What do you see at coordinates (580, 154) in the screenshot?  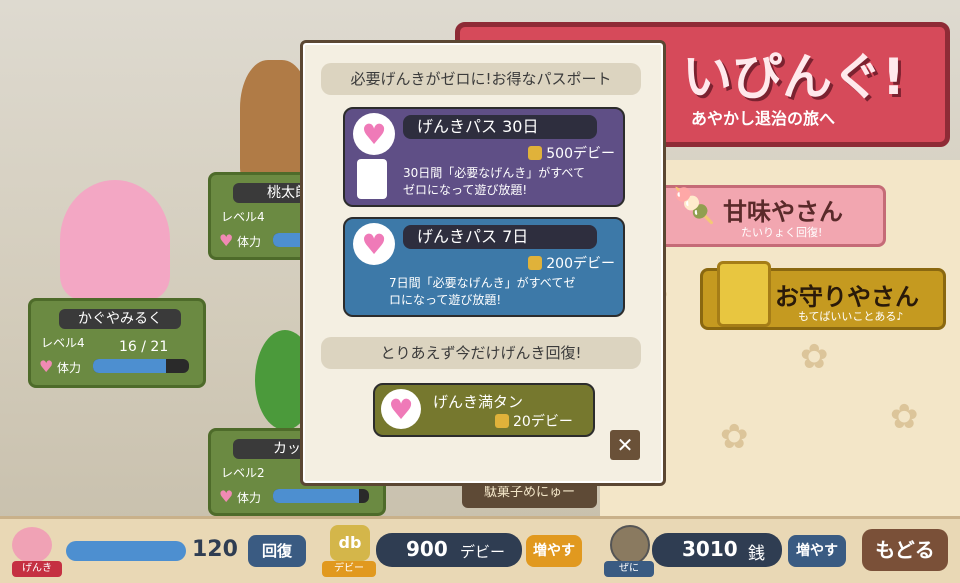 I see `price-text: 500デビー` at bounding box center [580, 154].